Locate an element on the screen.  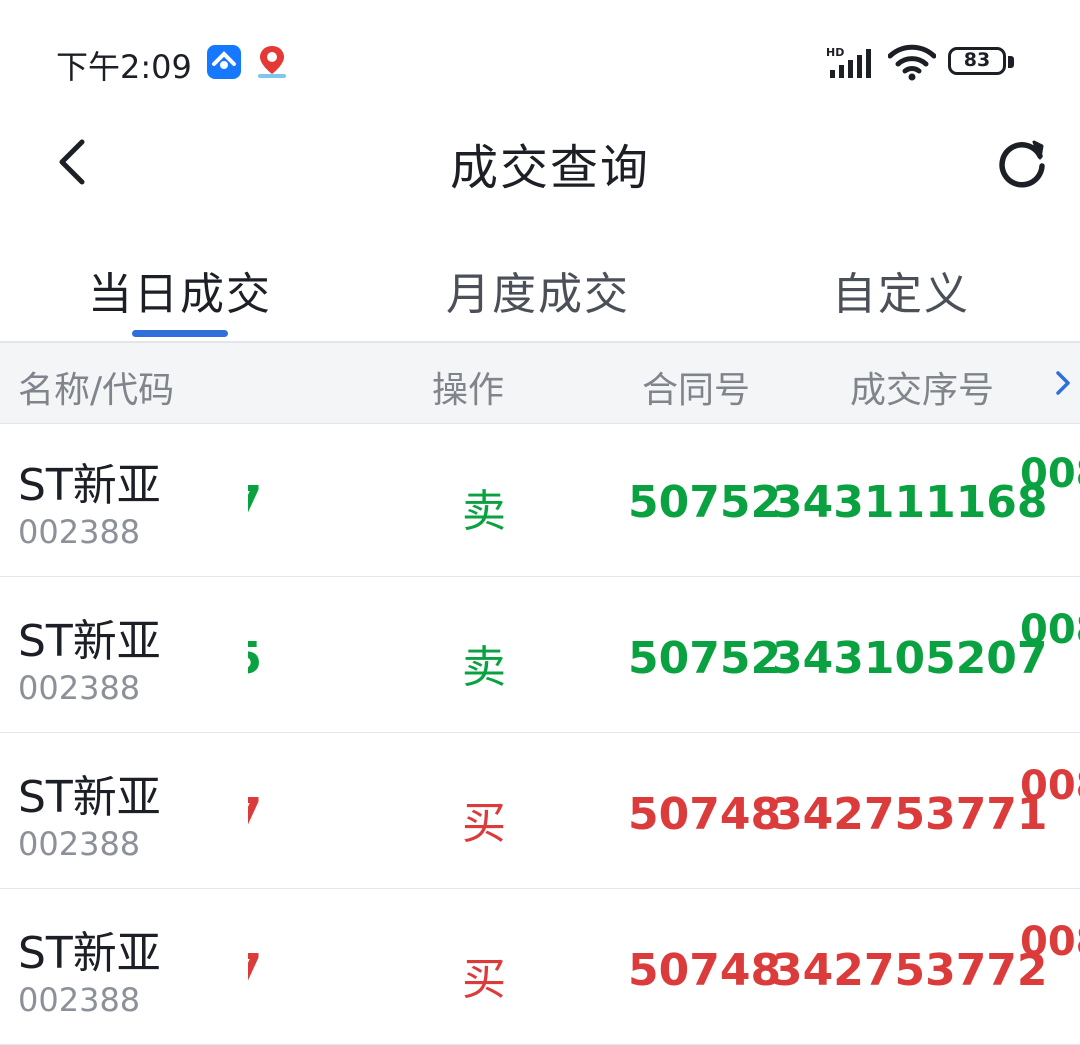
hd-label: HD is located at coordinates (835, 52).